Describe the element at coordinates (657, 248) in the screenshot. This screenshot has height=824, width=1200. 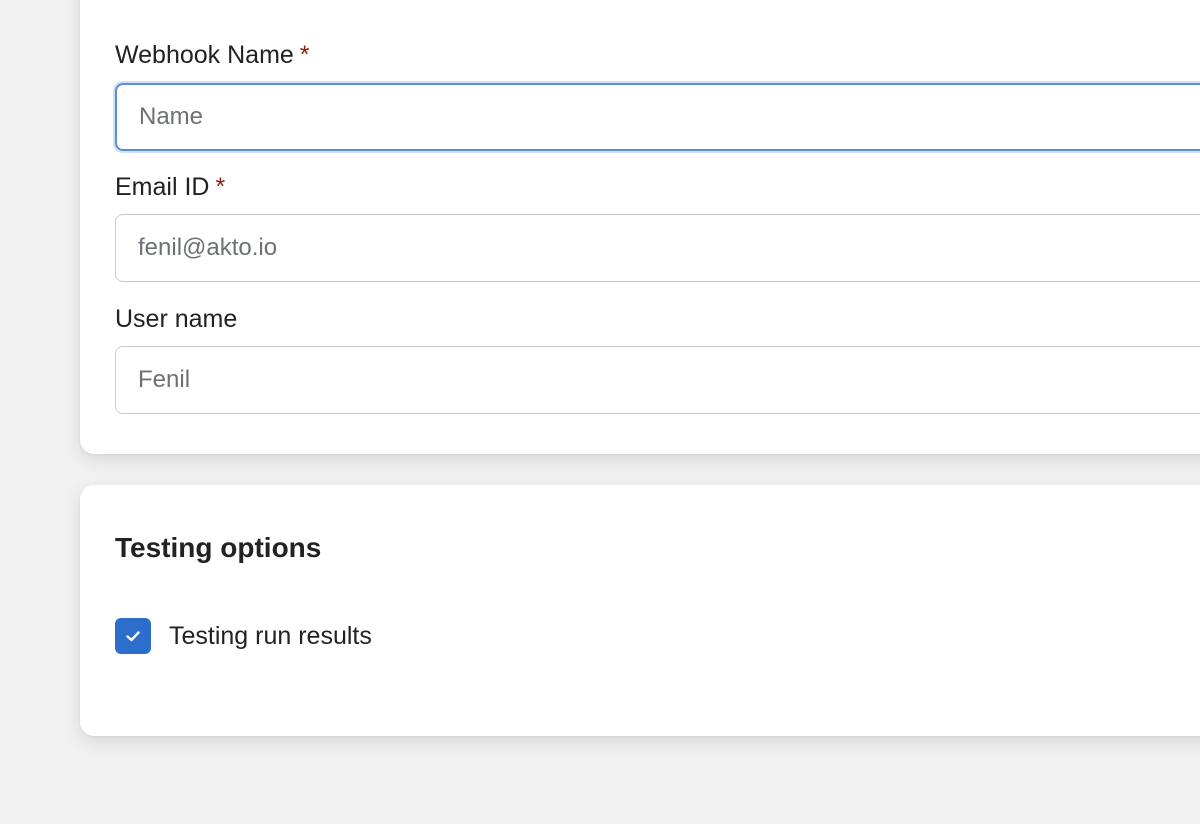
I see `email-id-input` at that location.